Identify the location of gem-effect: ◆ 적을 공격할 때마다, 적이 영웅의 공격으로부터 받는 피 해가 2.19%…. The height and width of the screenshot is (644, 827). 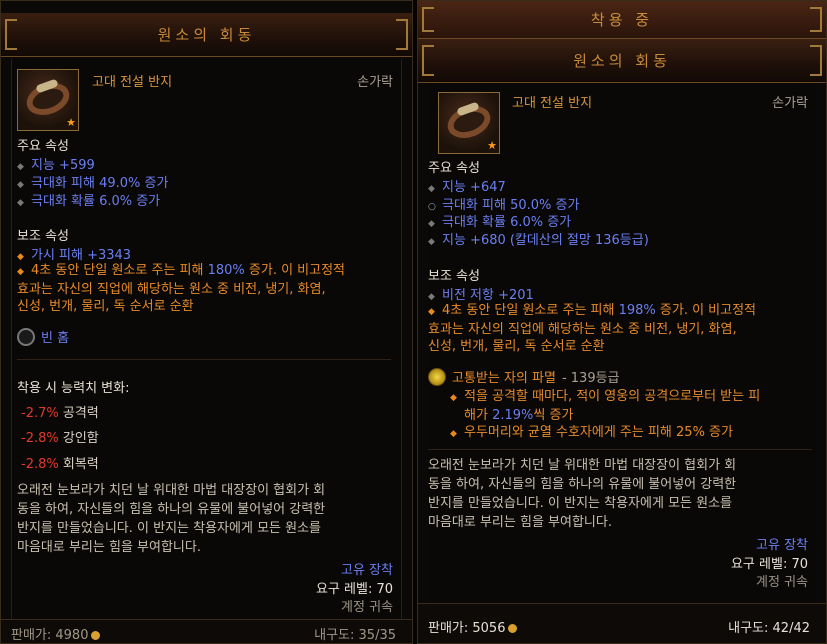
(605, 406).